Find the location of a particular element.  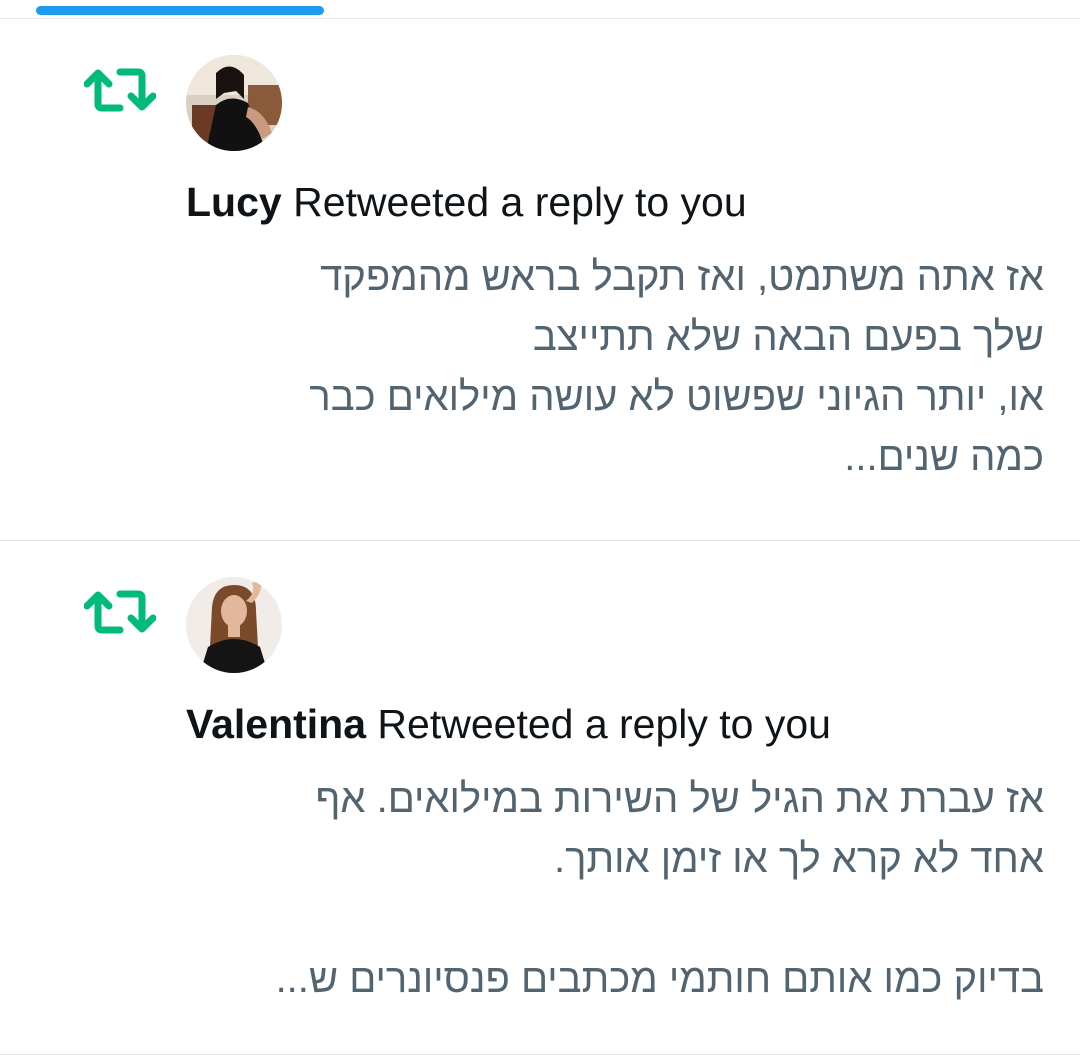

notification-headline: Valentina Retweeted a reply to you is located at coordinates (508, 724).